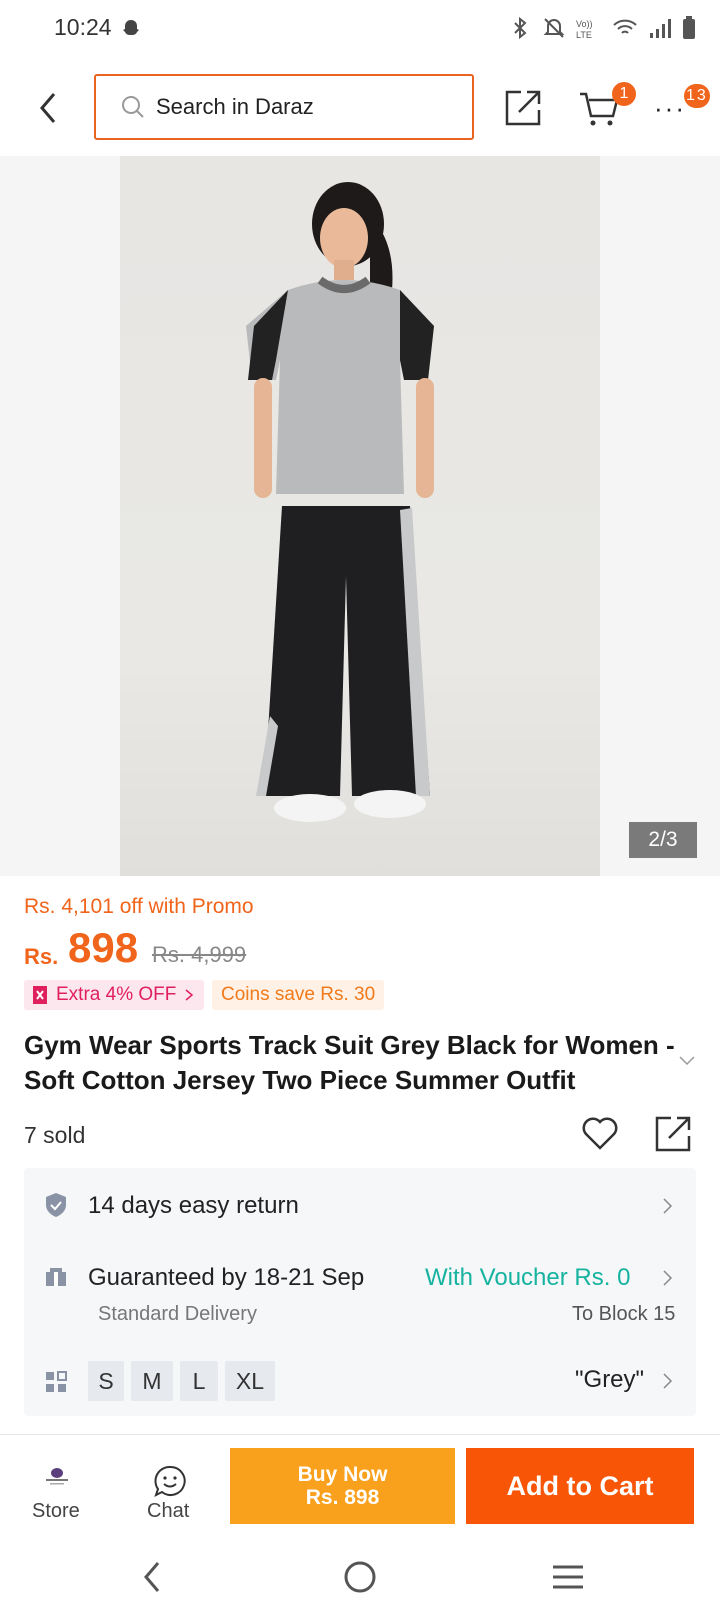  Describe the element at coordinates (340, 502) in the screenshot. I see `model-illustration` at that location.